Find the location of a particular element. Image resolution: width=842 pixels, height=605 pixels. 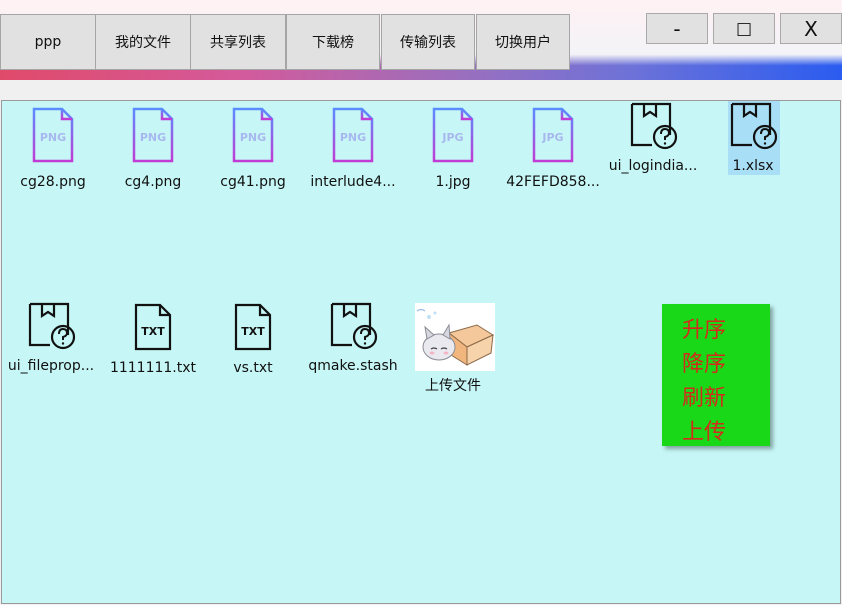

upload-file-label: 上传文件 is located at coordinates (453, 385).